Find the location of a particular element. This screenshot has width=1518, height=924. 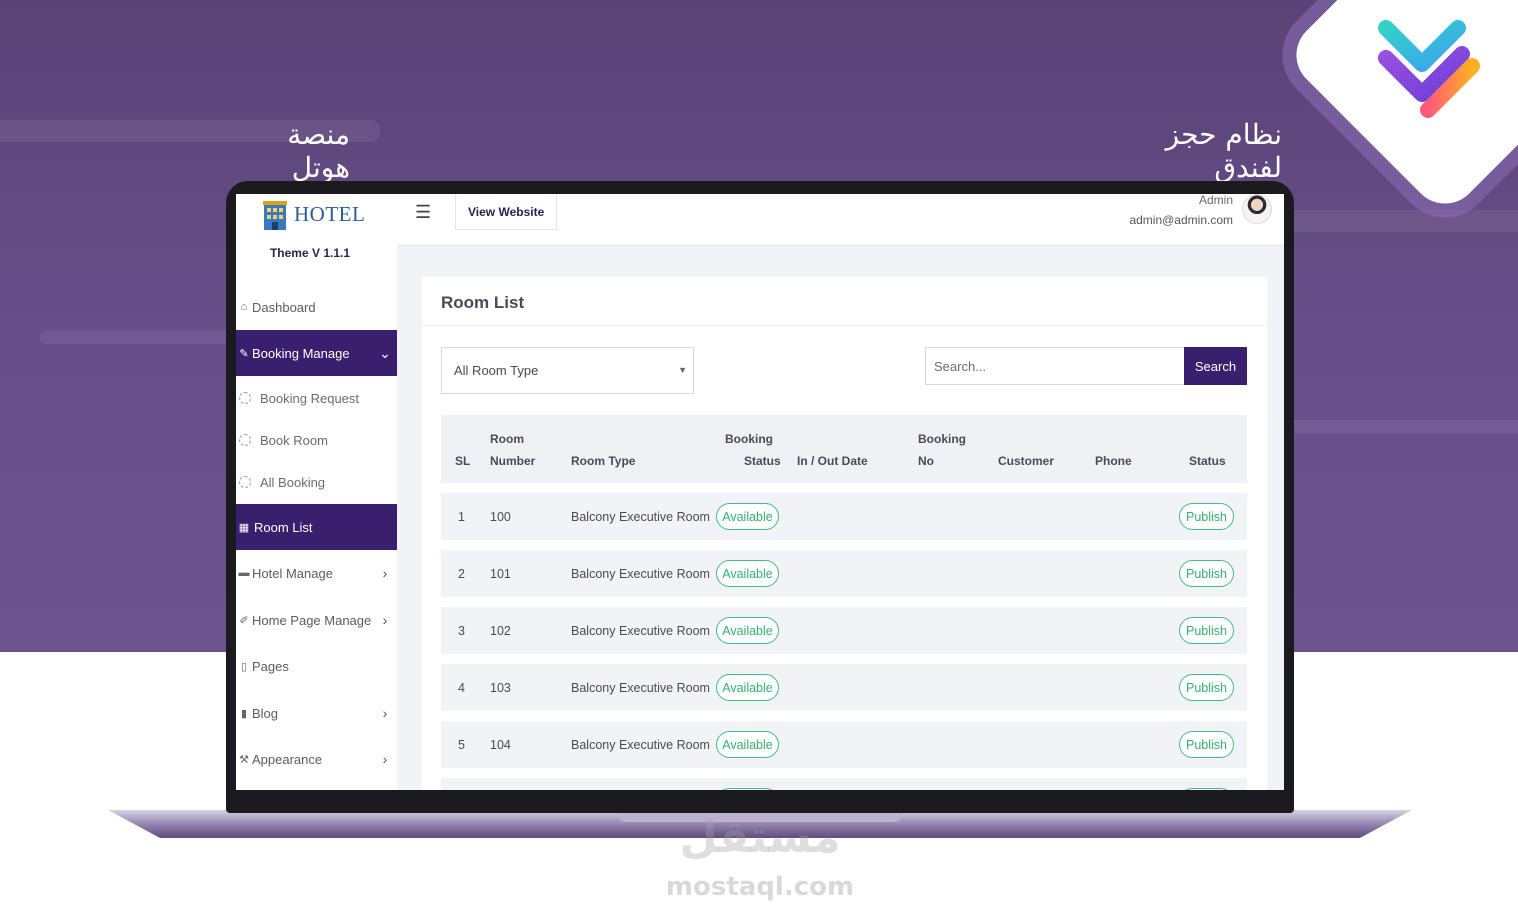

brand: HOTEL is located at coordinates (313, 214).